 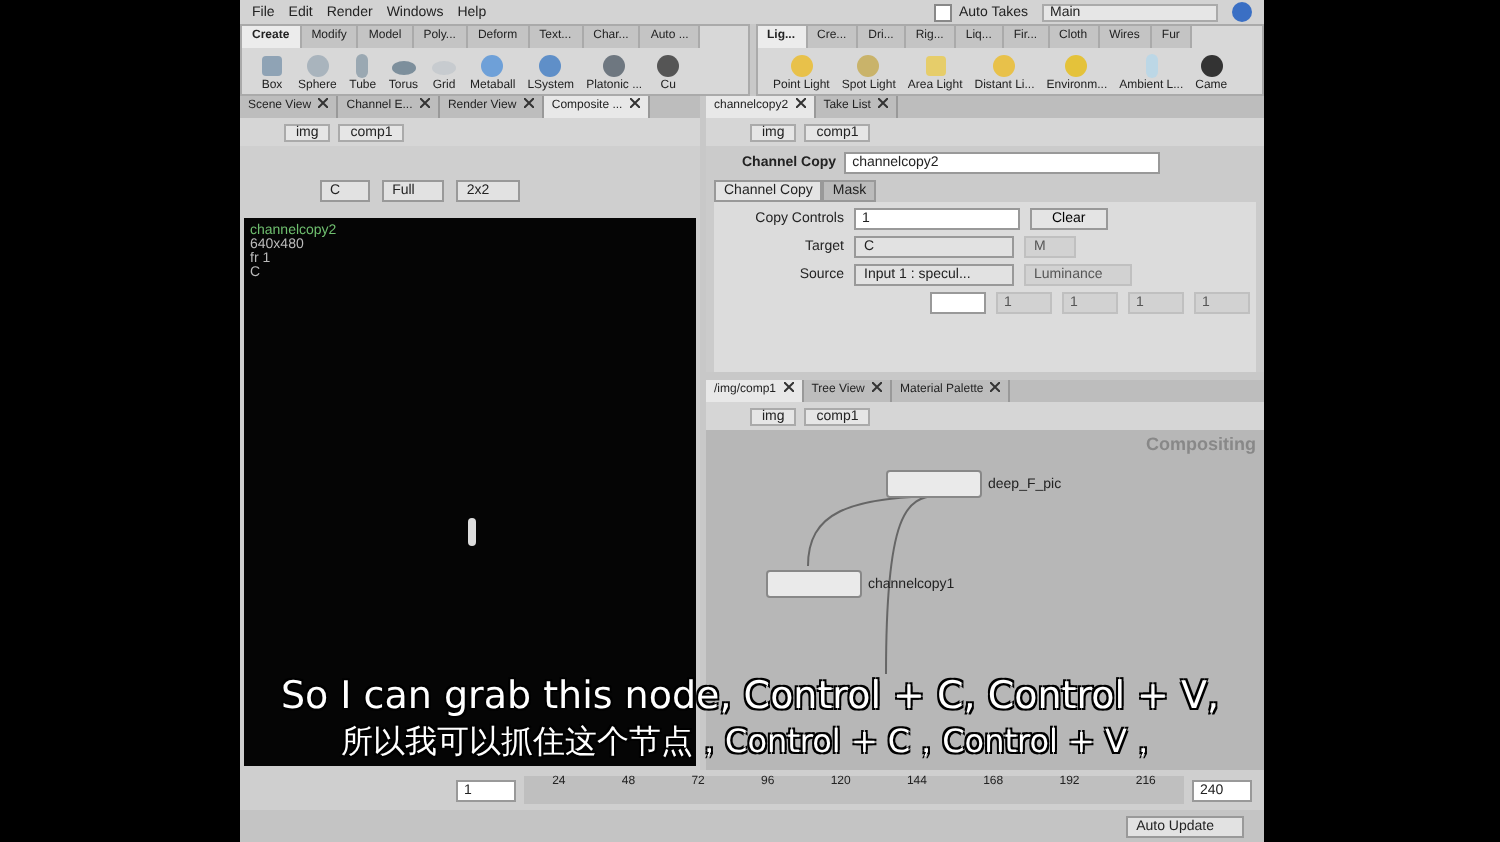 I want to click on component-field, so click(x=958, y=303).